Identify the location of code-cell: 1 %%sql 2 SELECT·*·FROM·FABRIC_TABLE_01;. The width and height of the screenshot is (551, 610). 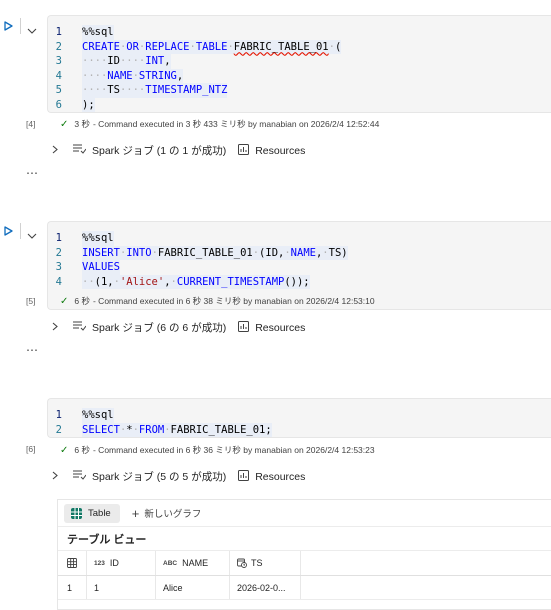
(299, 418).